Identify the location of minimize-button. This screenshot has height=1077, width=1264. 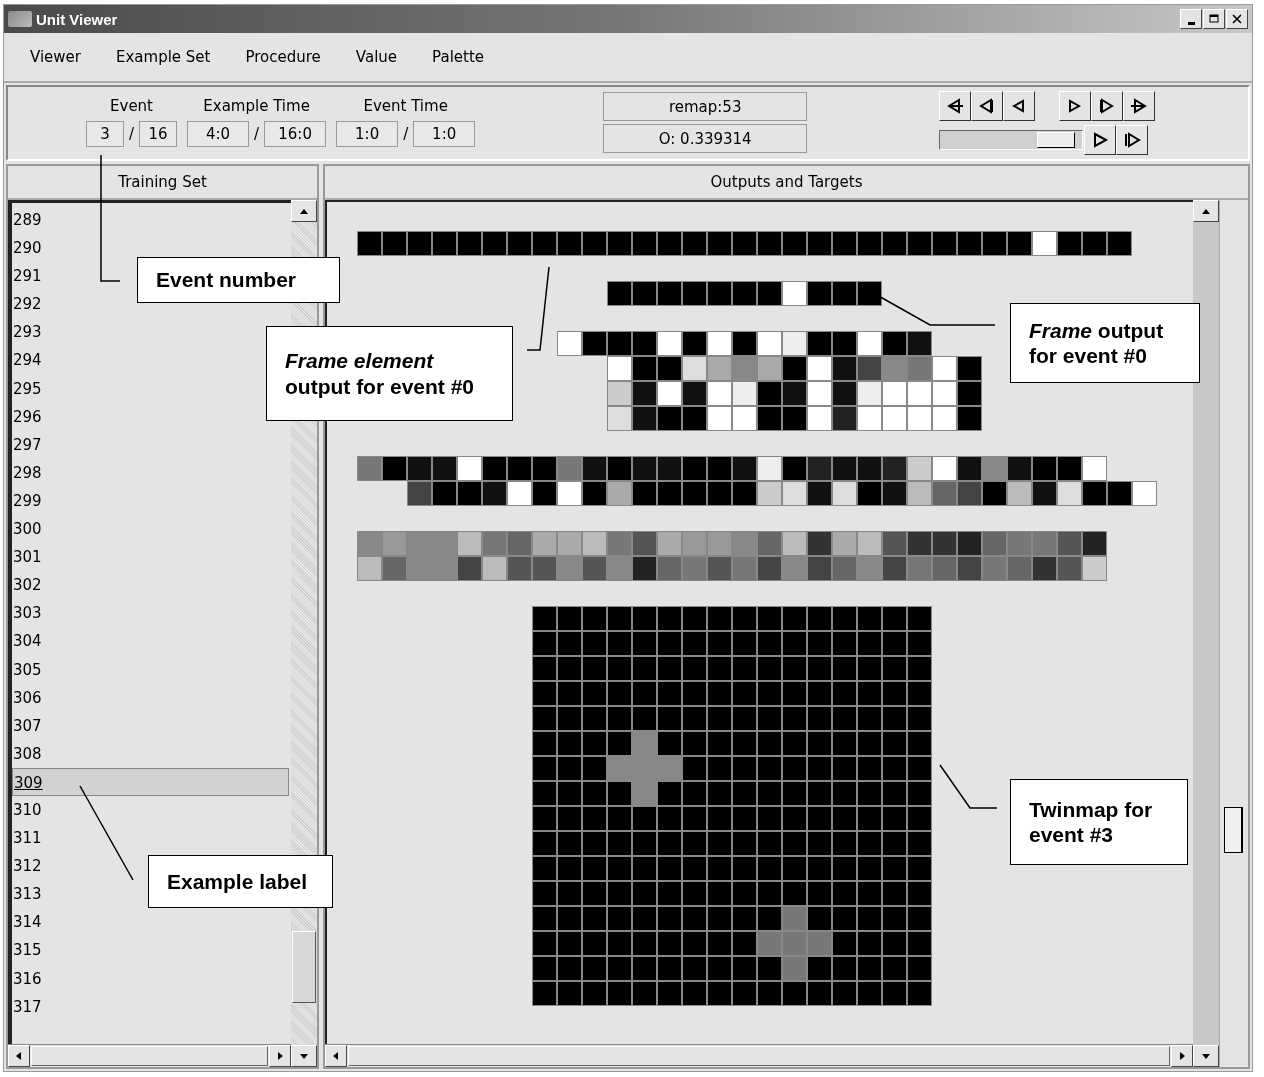
(1191, 19).